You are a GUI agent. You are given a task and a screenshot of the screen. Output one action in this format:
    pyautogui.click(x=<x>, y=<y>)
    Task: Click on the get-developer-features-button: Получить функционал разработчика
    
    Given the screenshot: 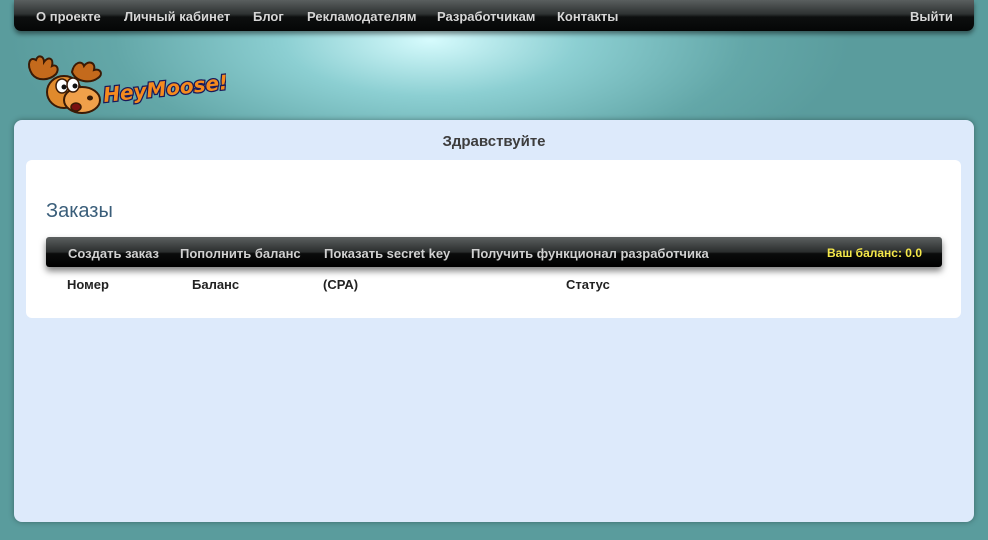 What is the action you would take?
    pyautogui.click(x=590, y=253)
    